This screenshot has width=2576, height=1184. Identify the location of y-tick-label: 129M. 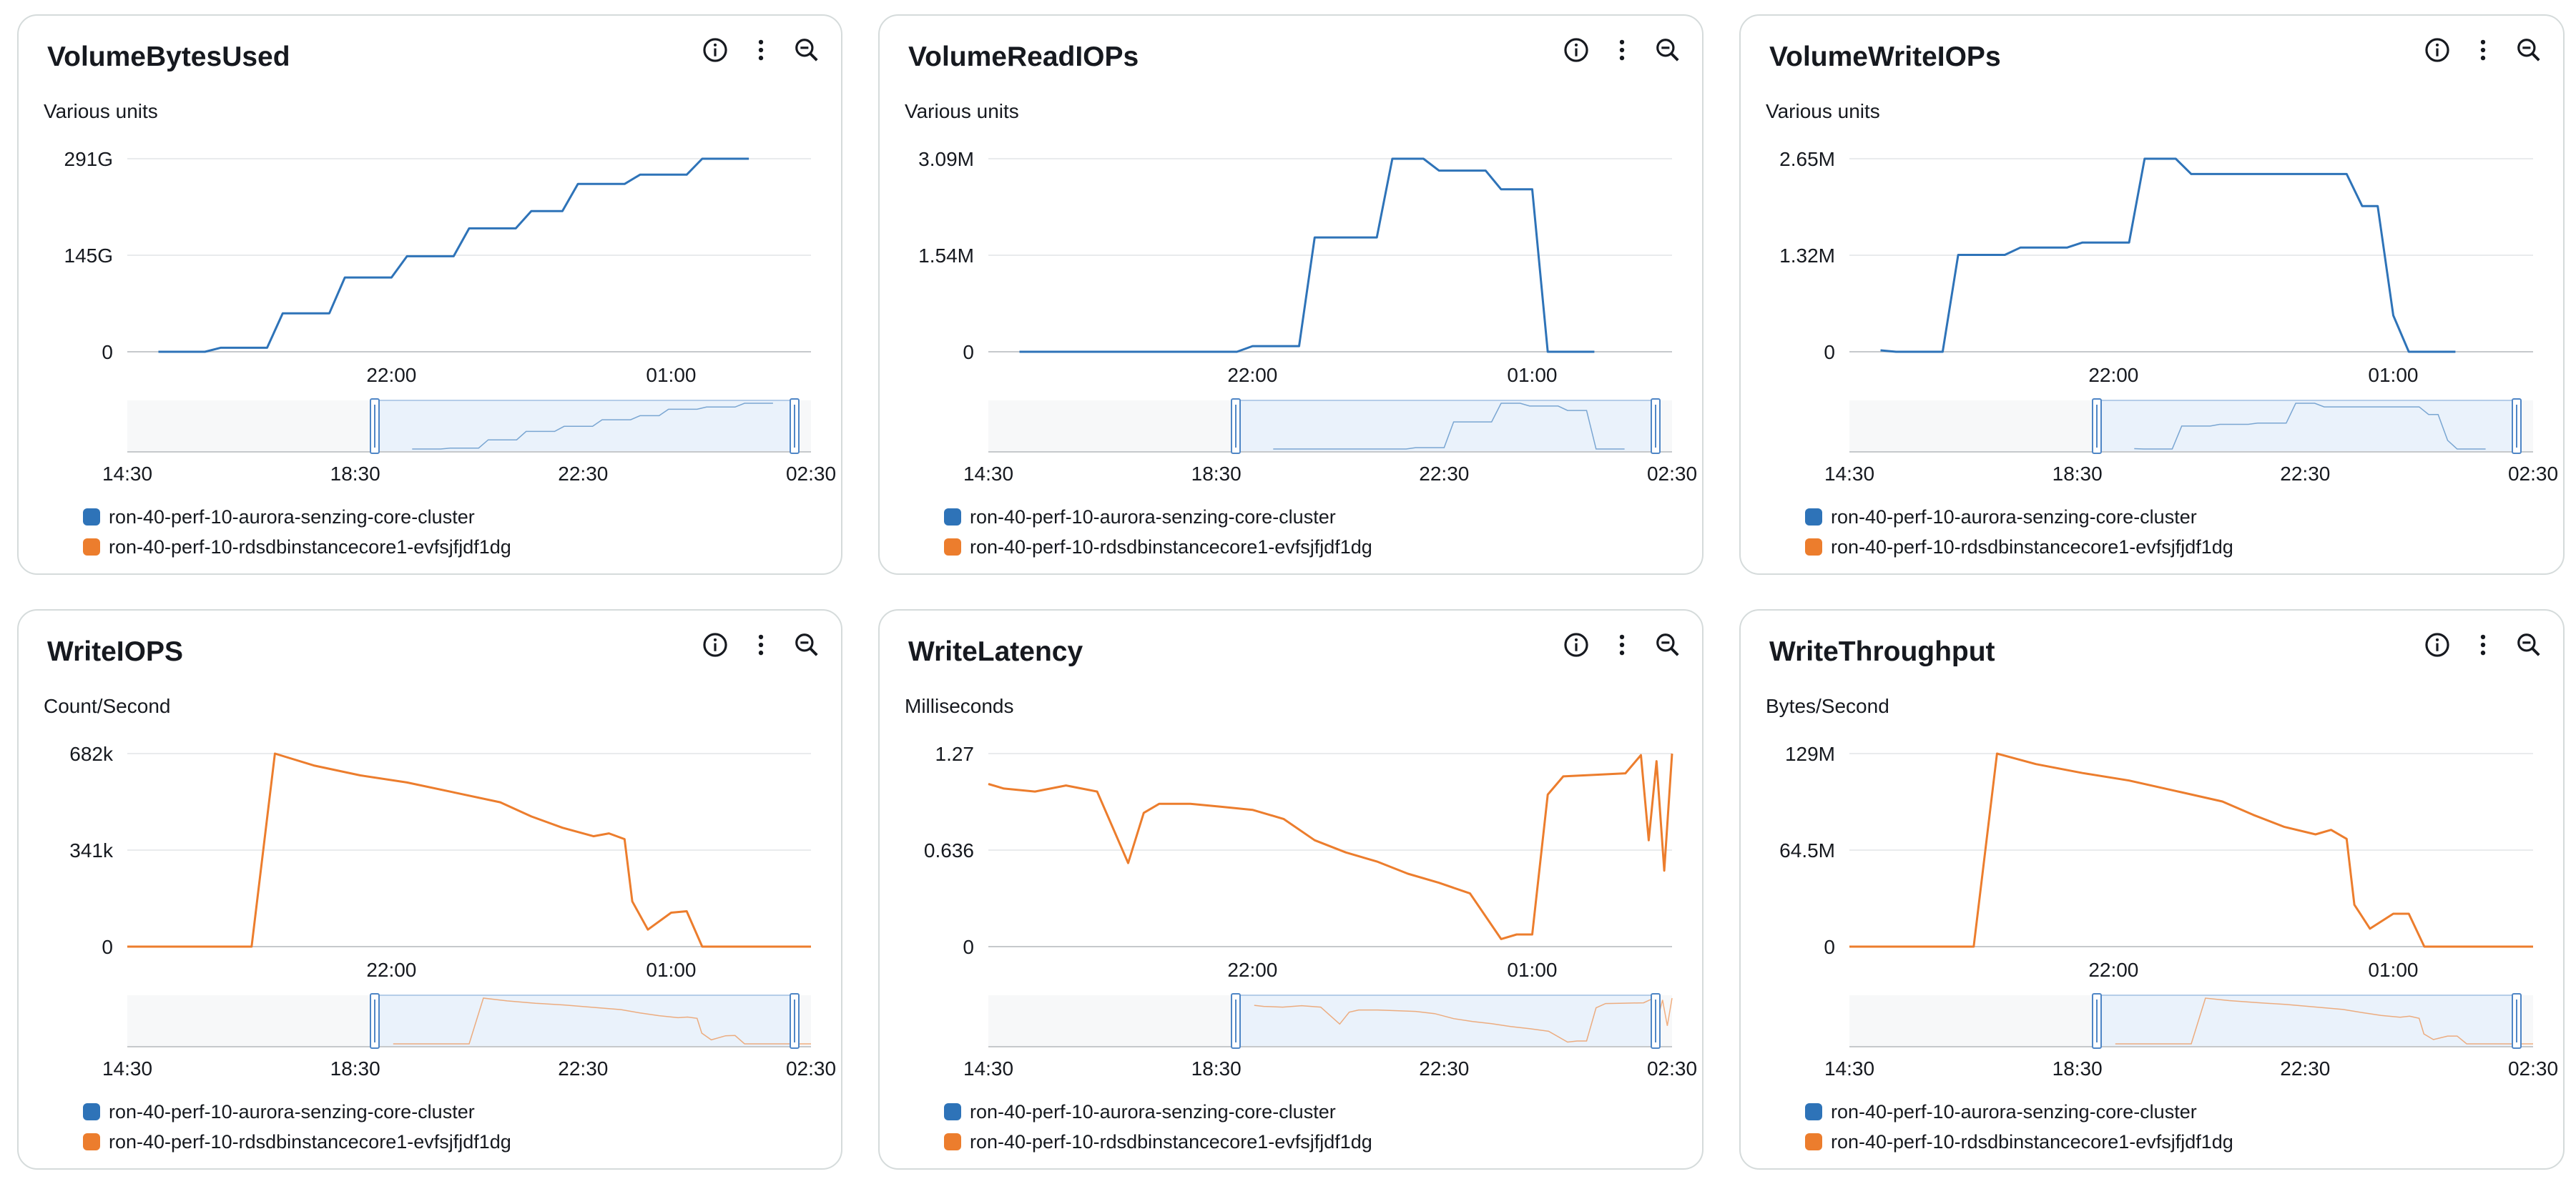
(1810, 754).